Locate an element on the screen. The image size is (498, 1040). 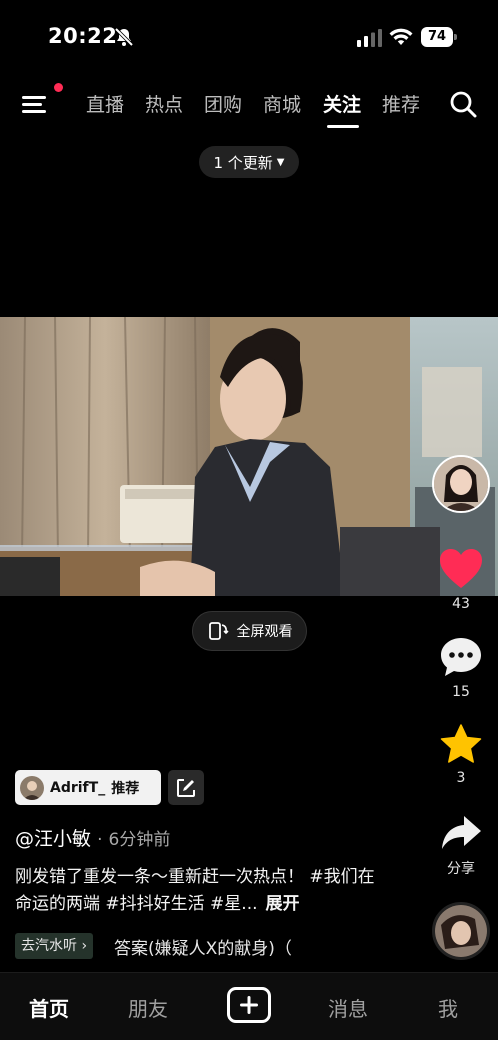
new-updates-pill: 1 个更新 ▼ is located at coordinates (249, 162).